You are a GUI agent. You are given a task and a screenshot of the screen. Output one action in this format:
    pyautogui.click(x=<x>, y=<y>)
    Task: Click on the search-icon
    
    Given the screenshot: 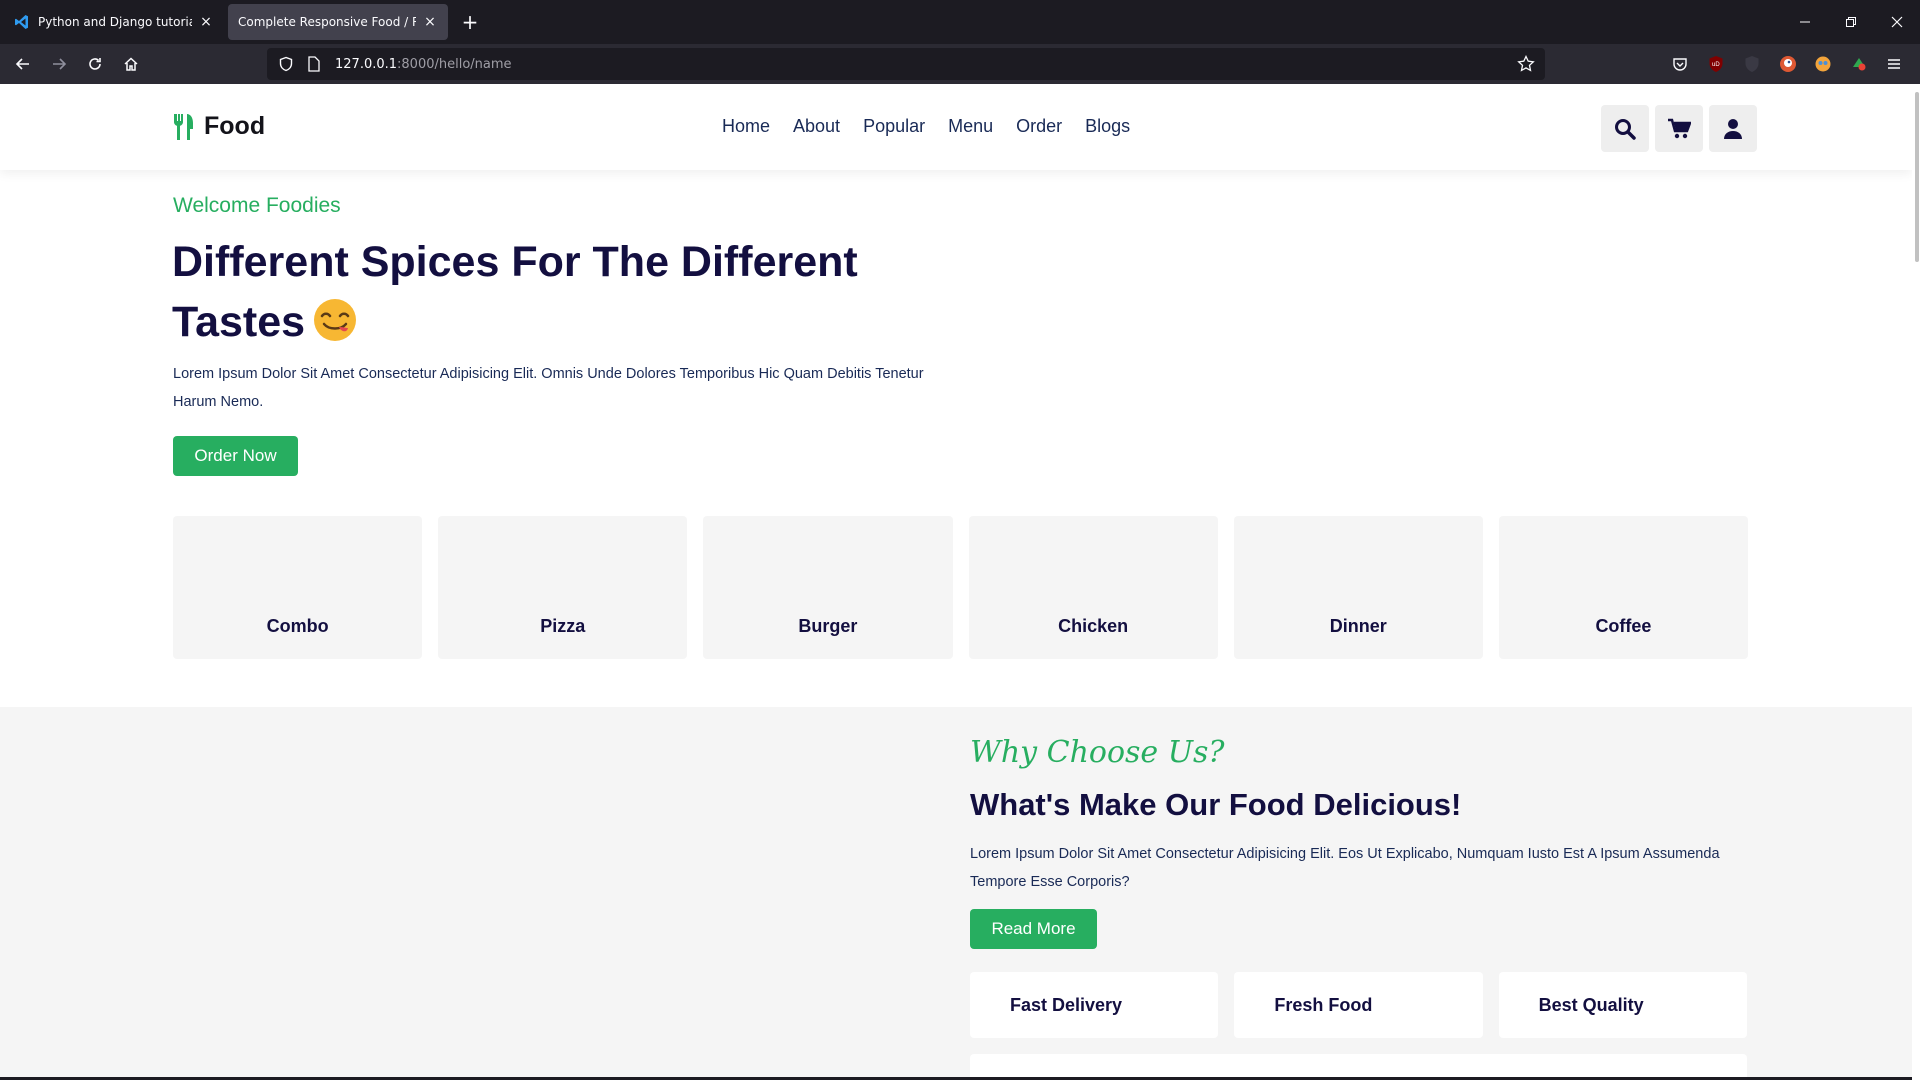 What is the action you would take?
    pyautogui.click(x=1625, y=129)
    